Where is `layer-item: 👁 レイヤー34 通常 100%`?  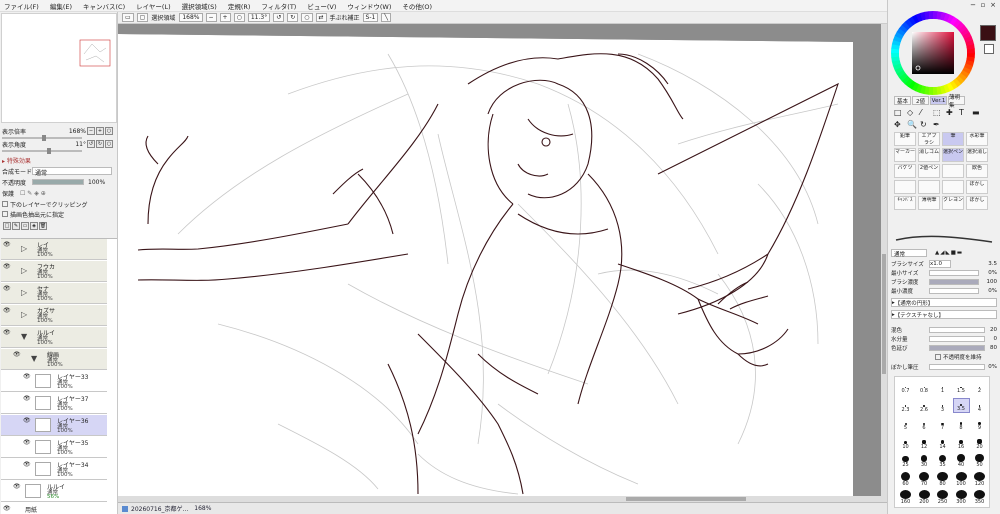 layer-item: 👁 レイヤー34 通常 100% is located at coordinates (54, 469).